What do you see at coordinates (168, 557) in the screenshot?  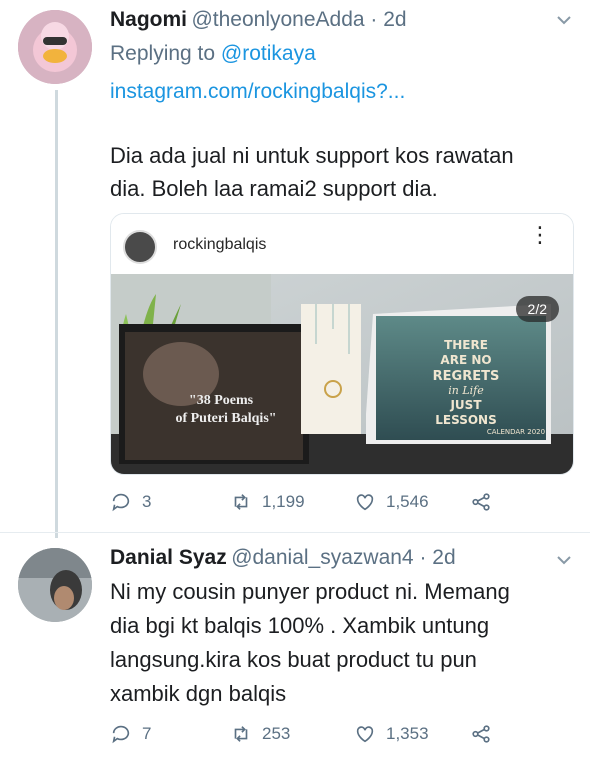 I see `display-name: Danial Syaz` at bounding box center [168, 557].